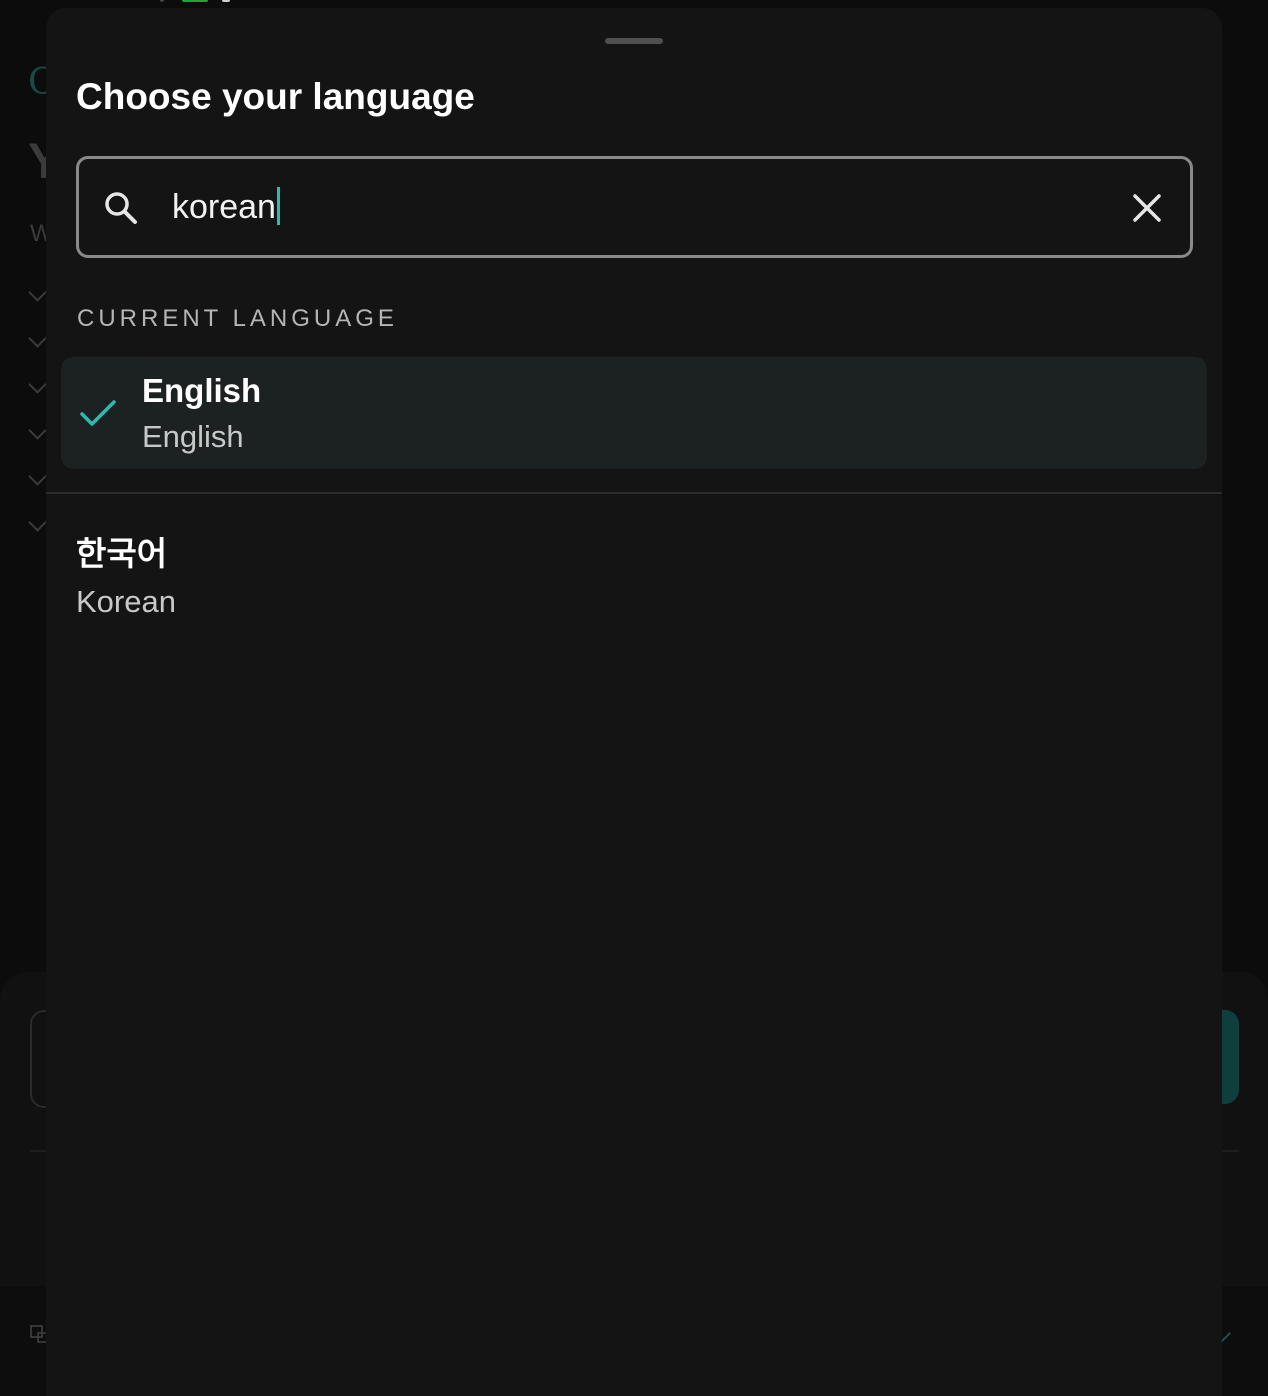 The image size is (1268, 1396). I want to click on language-option-korean: 한국어 Korean, so click(634, 581).